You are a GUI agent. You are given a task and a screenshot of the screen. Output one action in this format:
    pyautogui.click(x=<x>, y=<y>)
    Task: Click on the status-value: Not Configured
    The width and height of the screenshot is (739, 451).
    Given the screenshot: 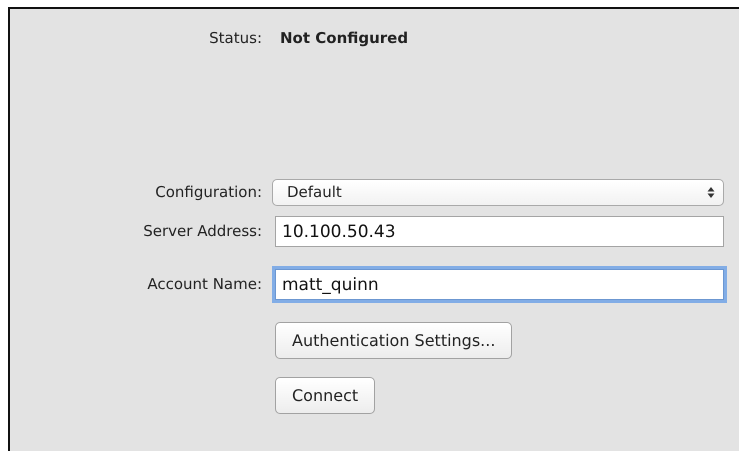 What is the action you would take?
    pyautogui.click(x=344, y=38)
    